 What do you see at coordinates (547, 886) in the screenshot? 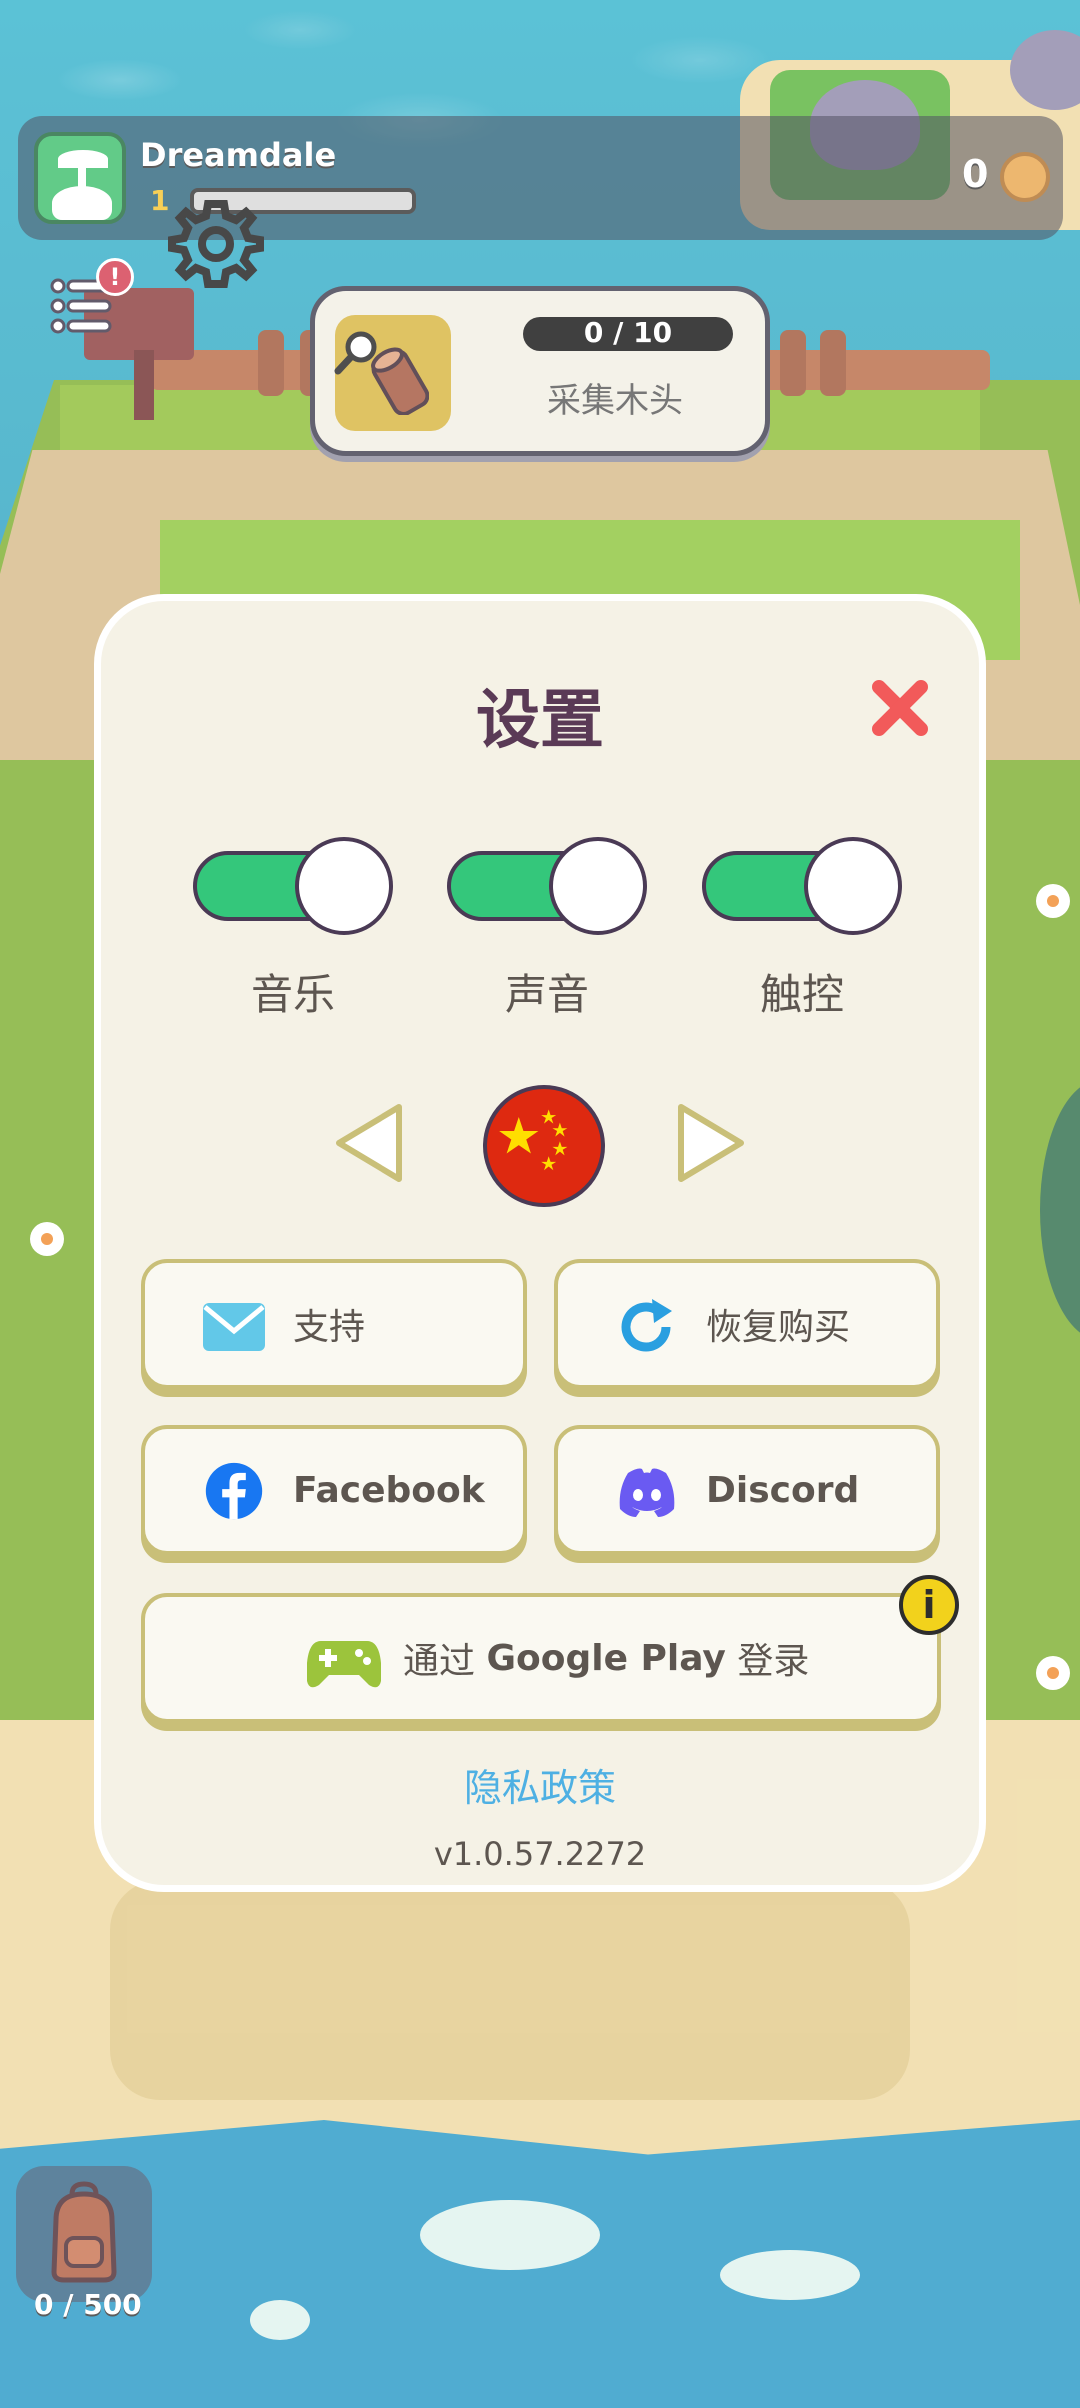
I see `sound-toggle` at bounding box center [547, 886].